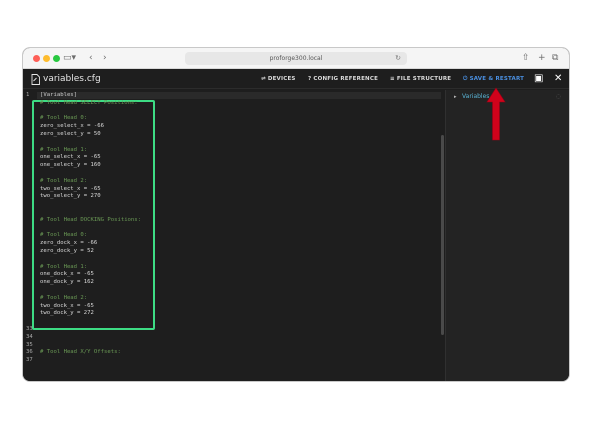  What do you see at coordinates (555, 58) in the screenshot?
I see `tabs-overview-icon: ⧉` at bounding box center [555, 58].